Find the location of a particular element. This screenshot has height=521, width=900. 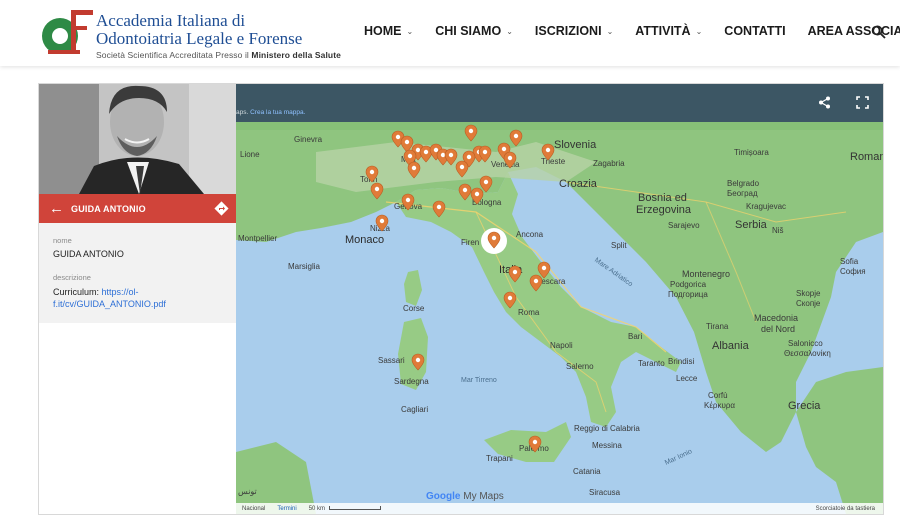

panel-title-bar: ← GUIDA ANTONIO is located at coordinates (137, 208).